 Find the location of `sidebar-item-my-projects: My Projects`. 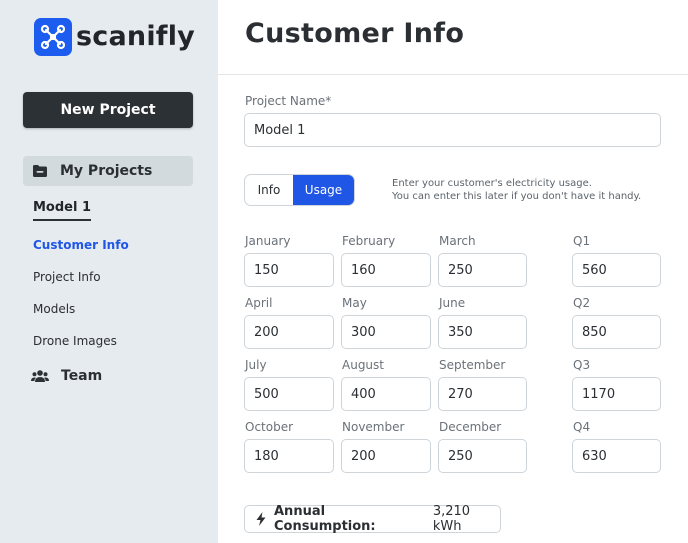

sidebar-item-my-projects: My Projects is located at coordinates (108, 171).